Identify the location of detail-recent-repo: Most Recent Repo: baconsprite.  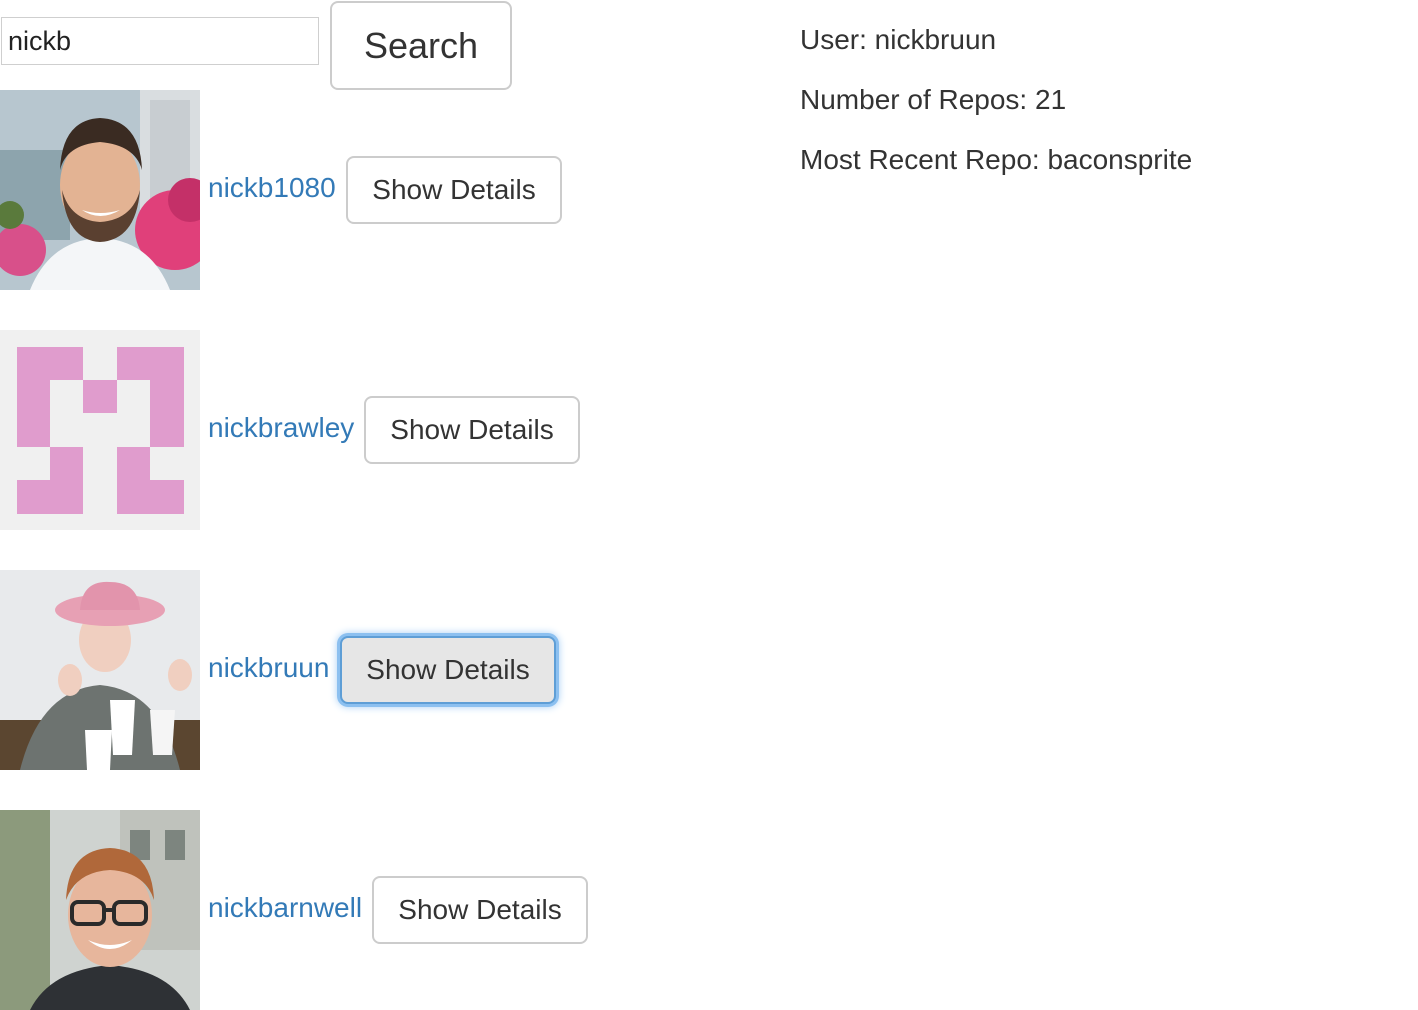
(996, 159).